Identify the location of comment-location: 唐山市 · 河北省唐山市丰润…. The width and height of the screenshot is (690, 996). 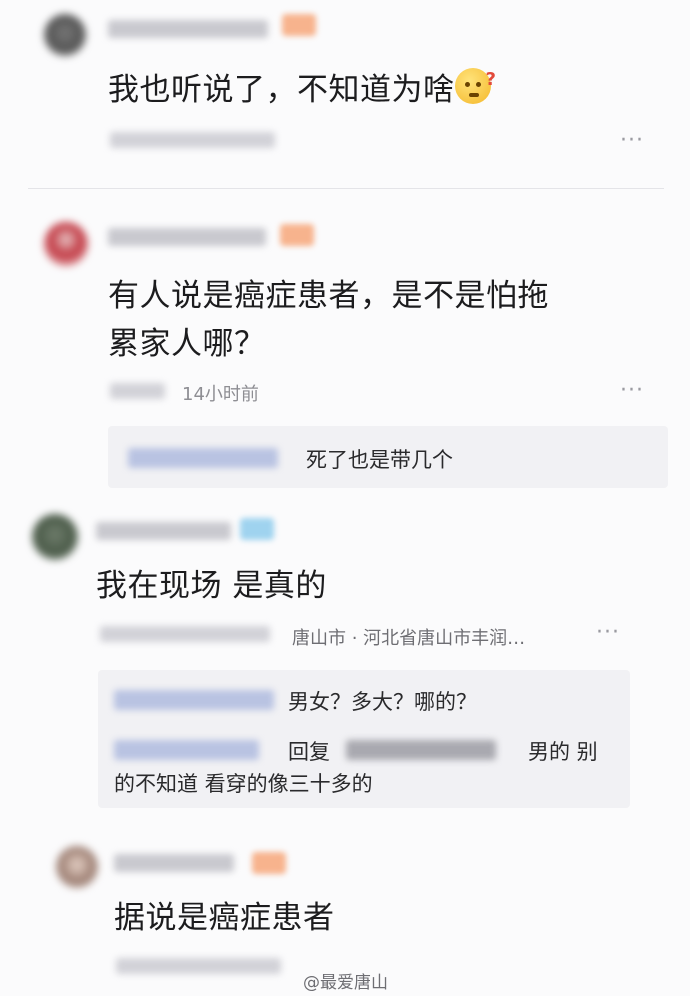
(409, 638).